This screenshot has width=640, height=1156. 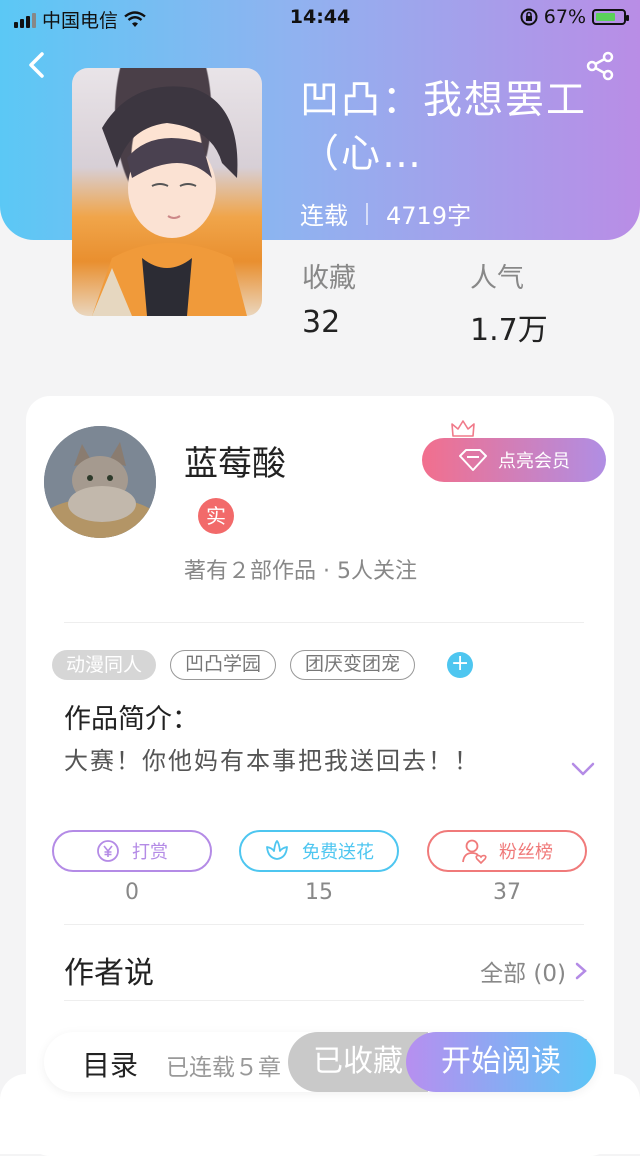 I want to click on flower-count: 15, so click(x=319, y=892).